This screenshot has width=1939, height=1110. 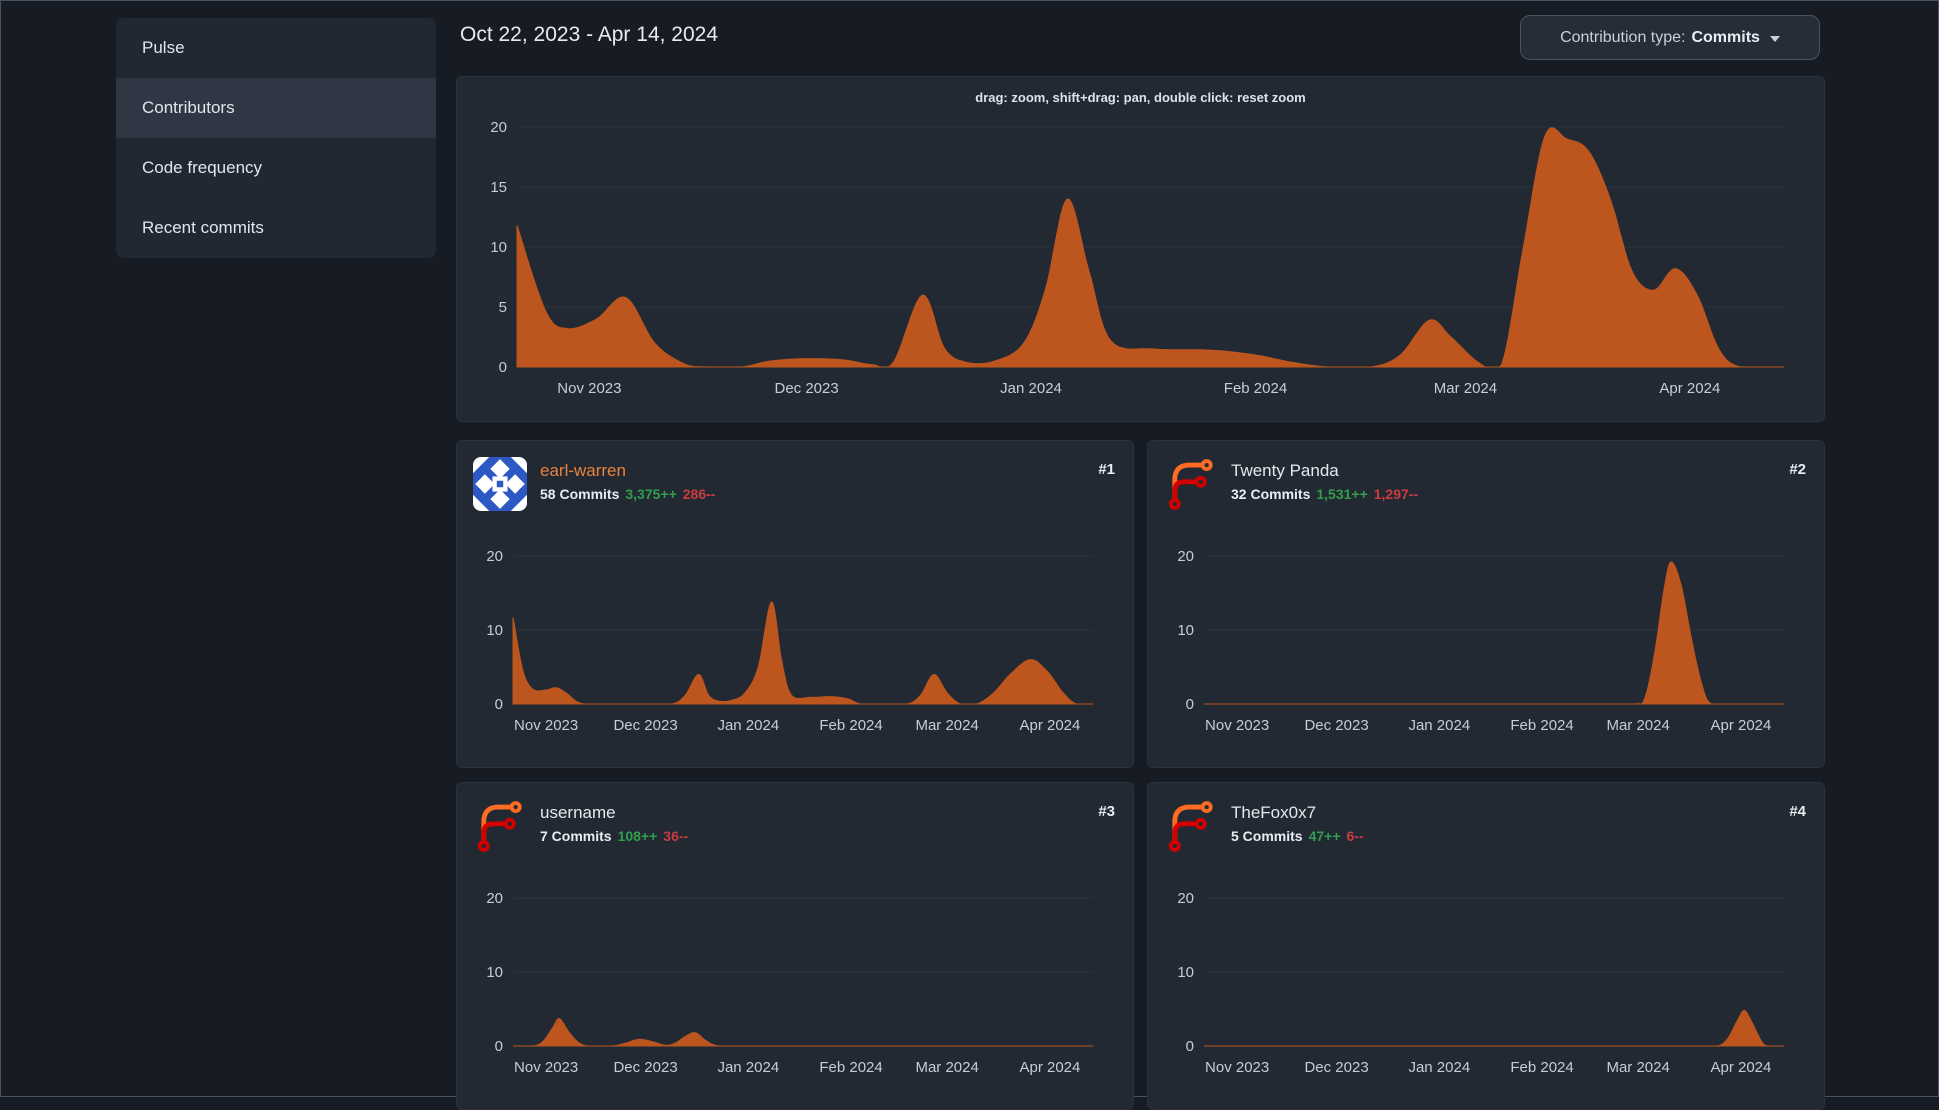 I want to click on contribution-type-label: Contribution type:, so click(x=1623, y=37).